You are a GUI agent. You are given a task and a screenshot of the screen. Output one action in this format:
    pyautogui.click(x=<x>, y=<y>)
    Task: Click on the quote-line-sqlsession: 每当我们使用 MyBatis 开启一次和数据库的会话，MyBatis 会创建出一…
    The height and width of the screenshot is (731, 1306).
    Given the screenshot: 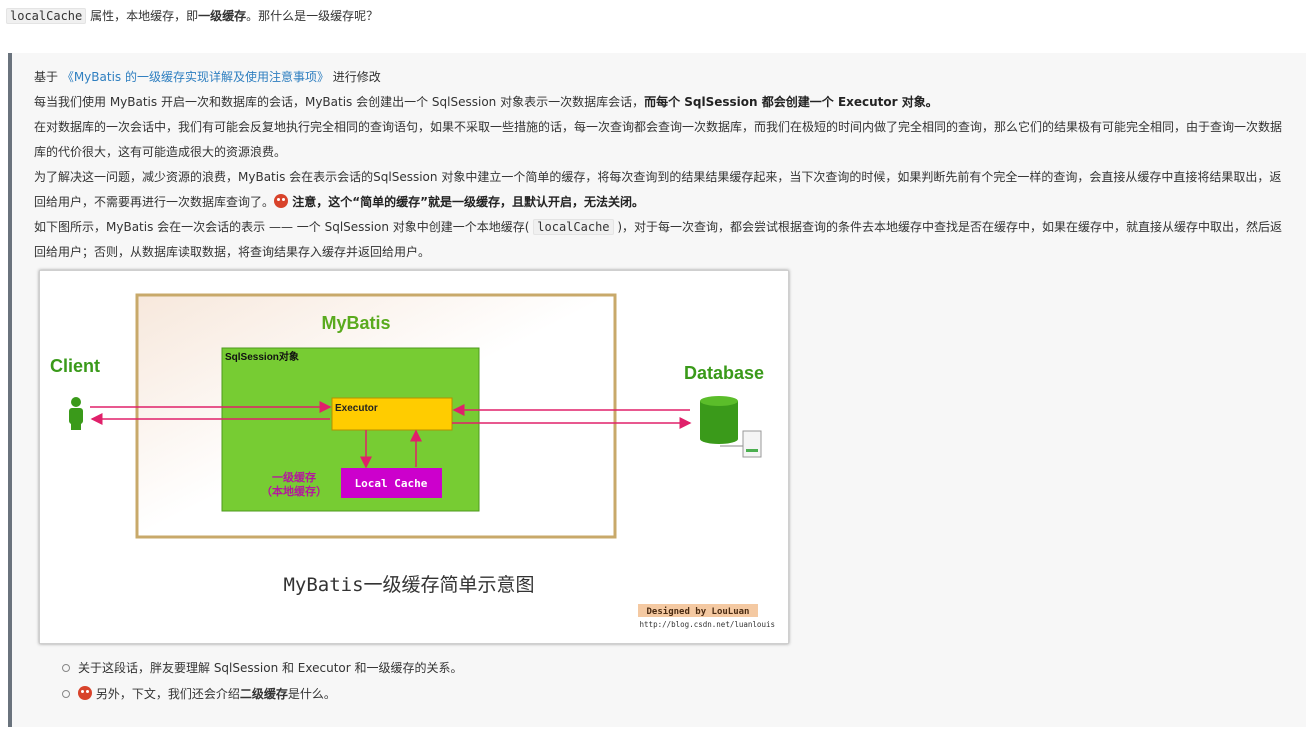 What is the action you would take?
    pyautogui.click(x=486, y=102)
    